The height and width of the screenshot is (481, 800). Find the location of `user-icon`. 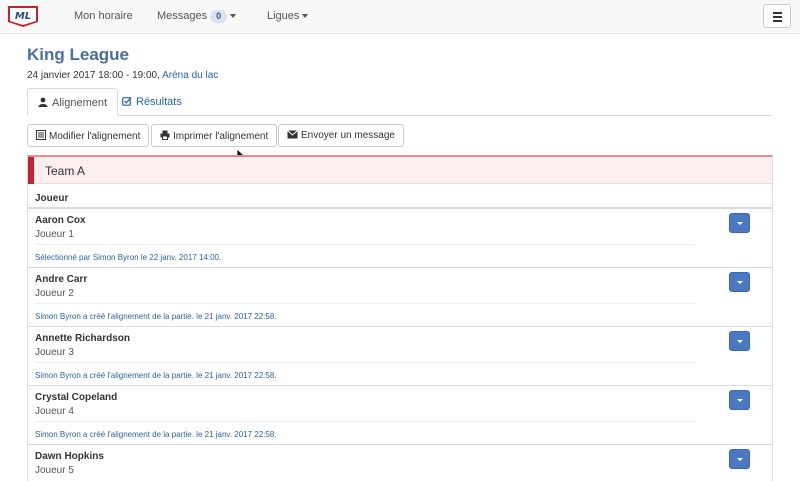

user-icon is located at coordinates (43, 102).